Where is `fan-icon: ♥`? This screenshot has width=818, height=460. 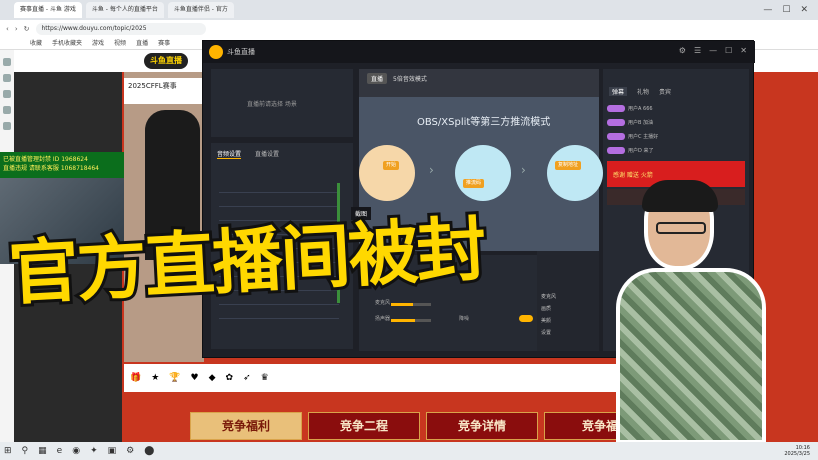
fan-icon: ♥ is located at coordinates (195, 378).